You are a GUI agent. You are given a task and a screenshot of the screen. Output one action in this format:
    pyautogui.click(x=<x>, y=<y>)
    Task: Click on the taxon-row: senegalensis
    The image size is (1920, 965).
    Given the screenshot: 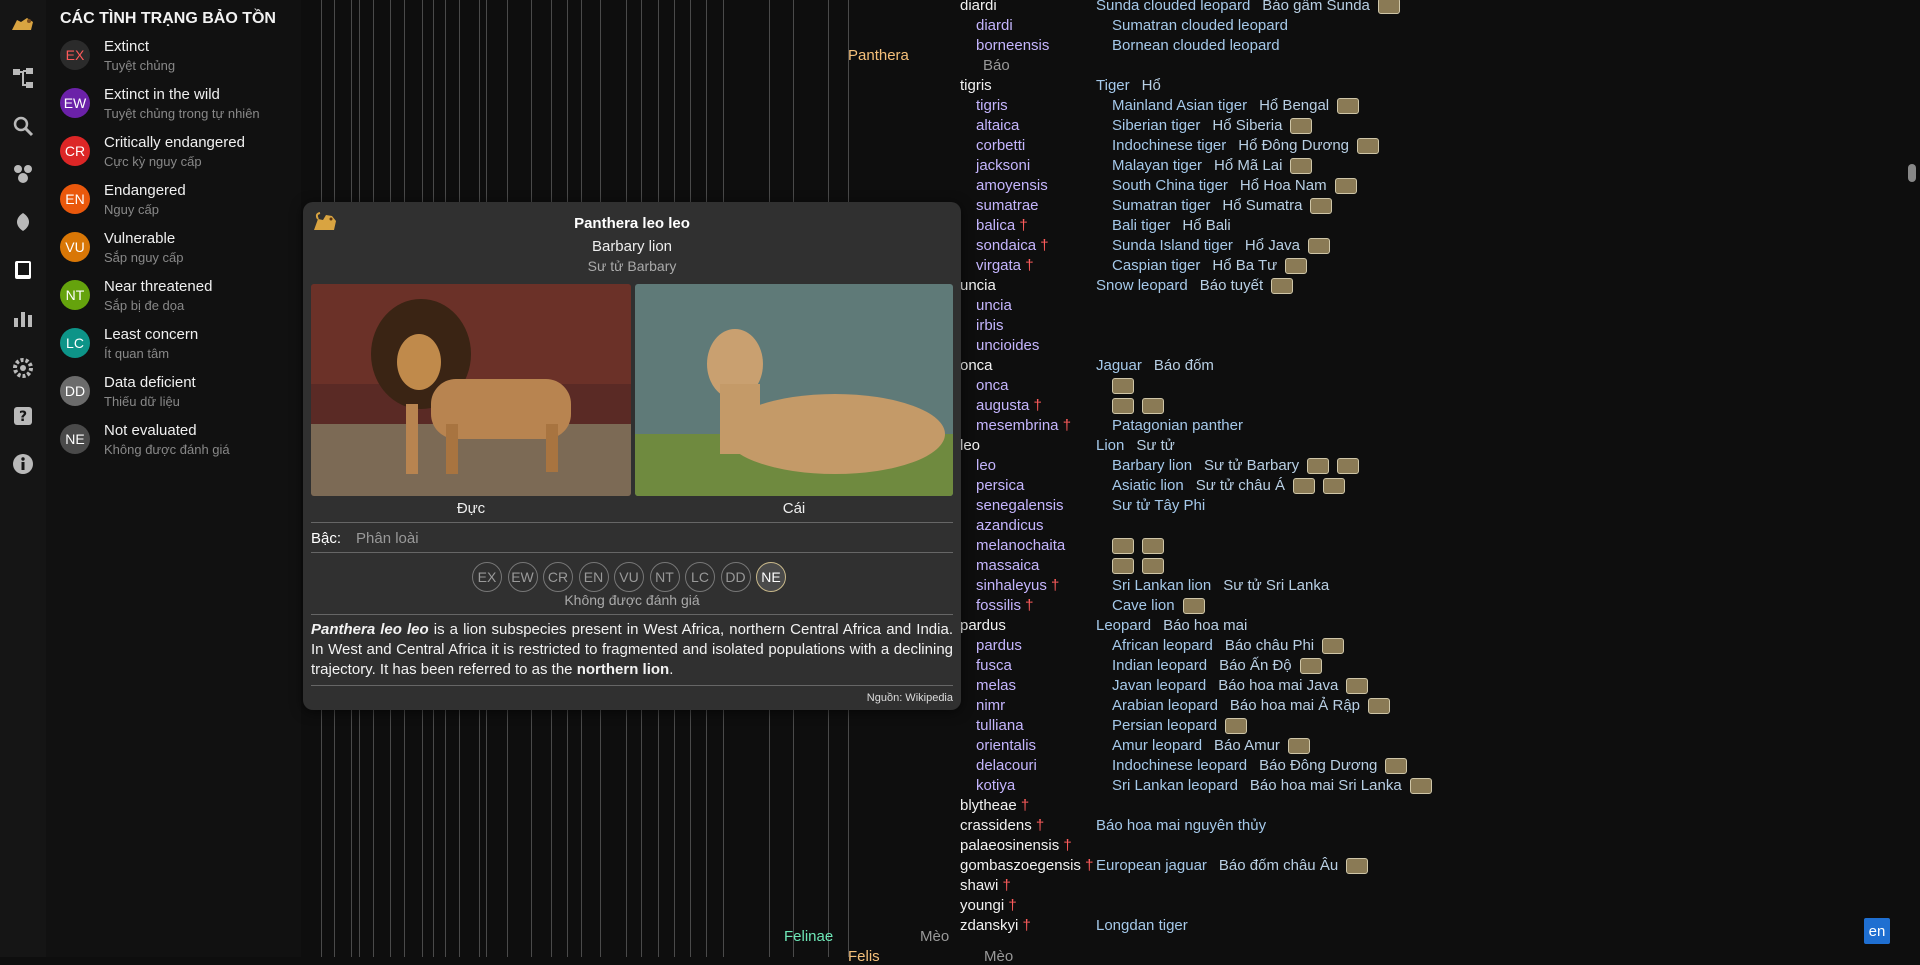 What is the action you would take?
    pyautogui.click(x=1020, y=505)
    